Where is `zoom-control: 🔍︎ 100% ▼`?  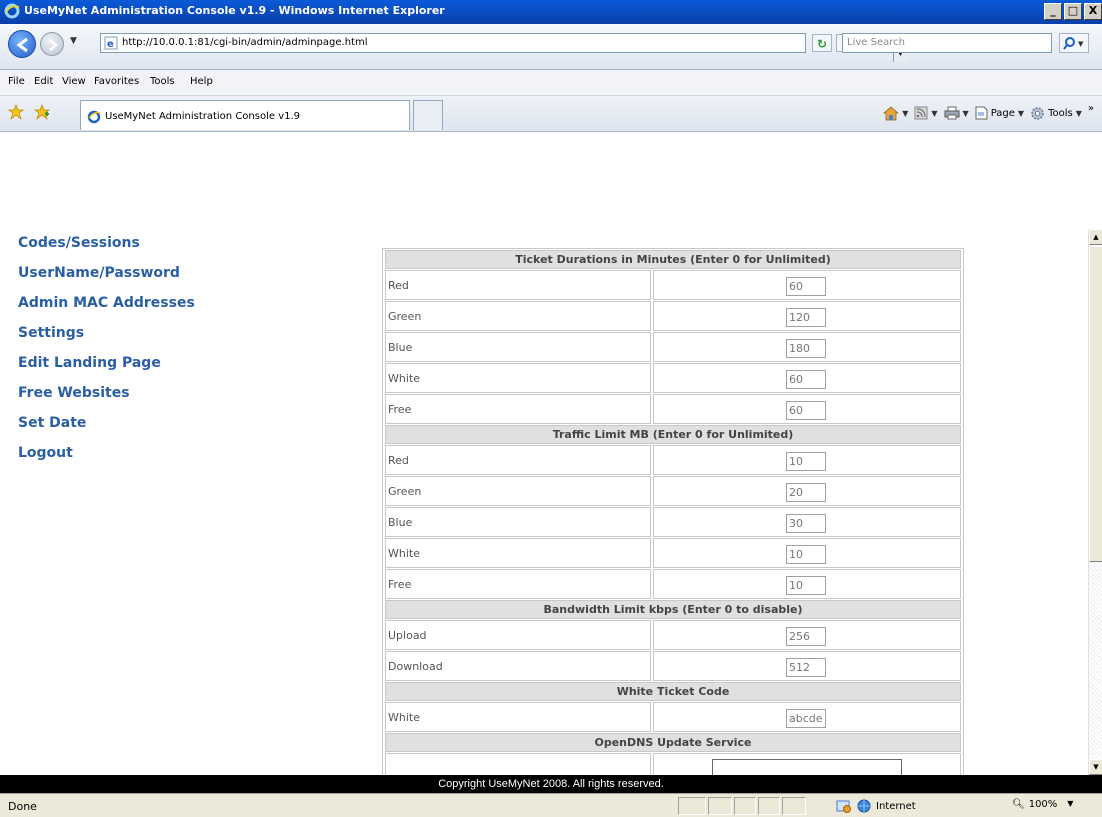
zoom-control: 🔍︎ 100% ▼ is located at coordinates (1042, 804).